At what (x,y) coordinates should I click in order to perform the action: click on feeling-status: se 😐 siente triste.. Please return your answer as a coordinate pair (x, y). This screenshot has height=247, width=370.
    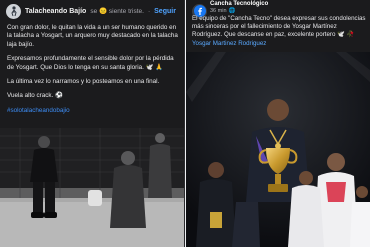
    Looking at the image, I should click on (117, 11).